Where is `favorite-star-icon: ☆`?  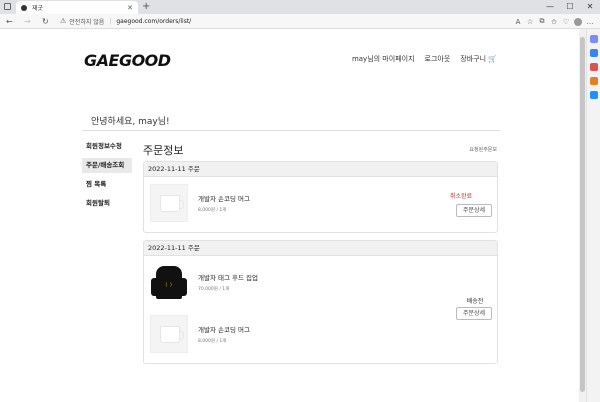 favorite-star-icon: ☆ is located at coordinates (530, 22).